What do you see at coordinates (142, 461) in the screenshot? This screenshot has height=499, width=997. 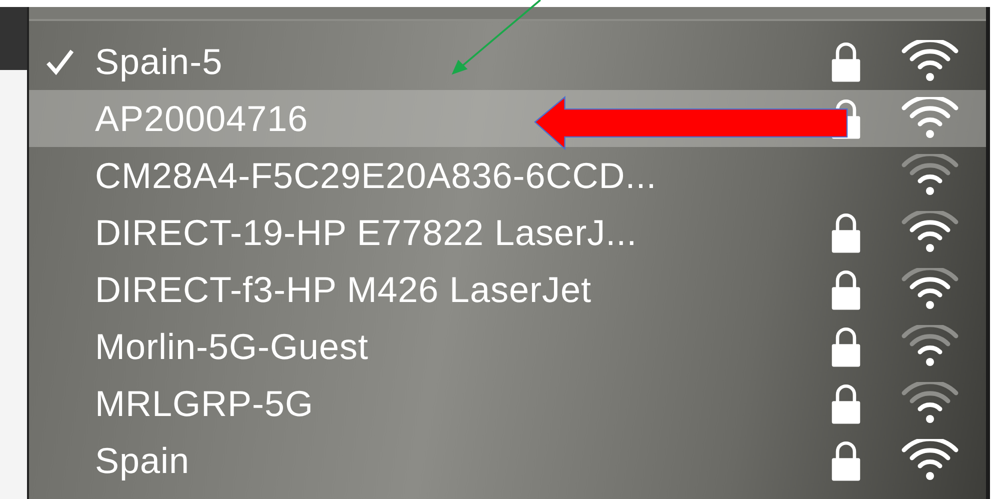 I see `network-name: Spain` at bounding box center [142, 461].